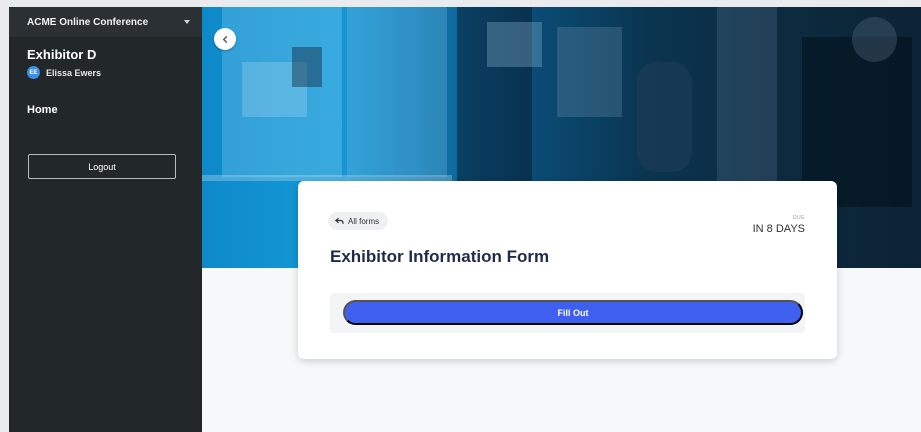  Describe the element at coordinates (102, 166) in the screenshot. I see `logout-button: Logout` at that location.